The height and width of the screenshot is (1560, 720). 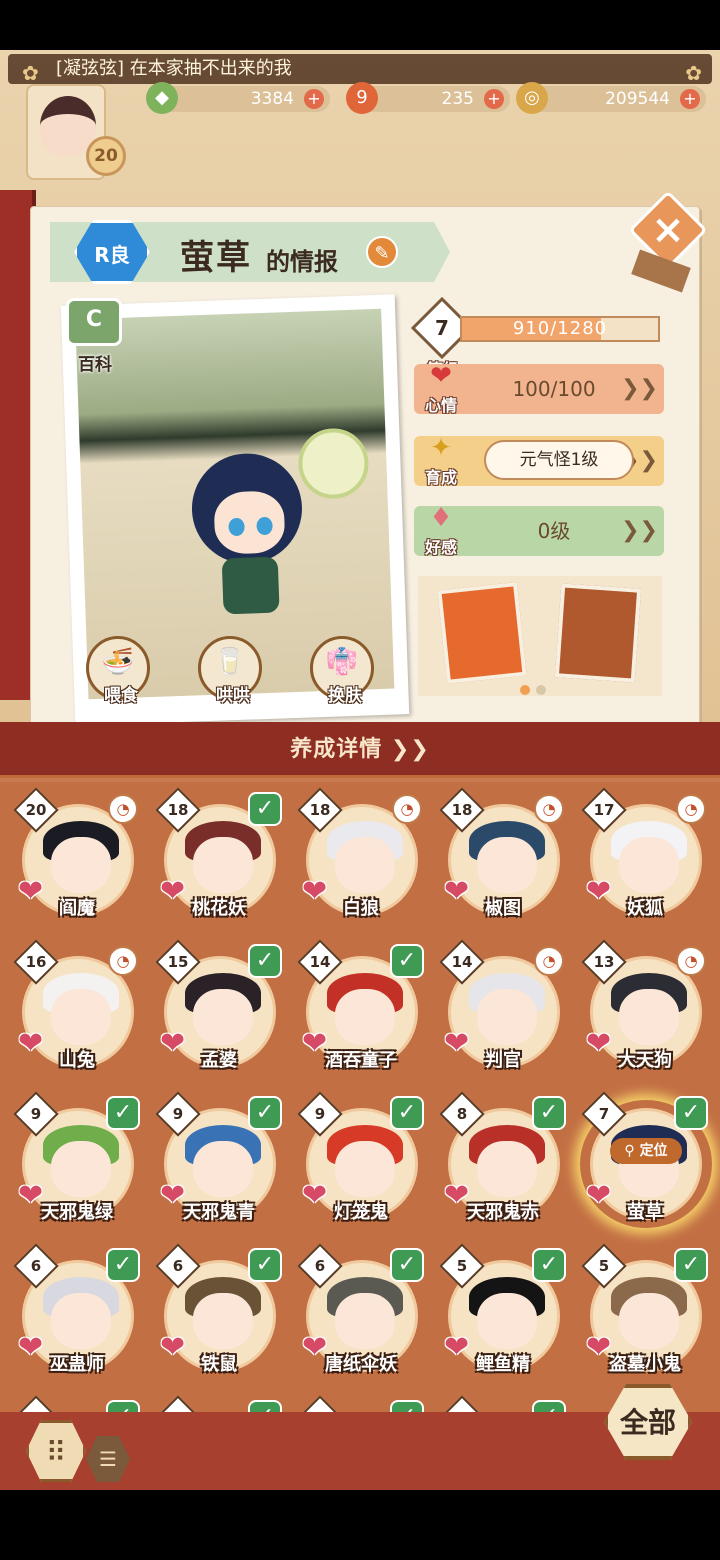 What do you see at coordinates (441, 387) in the screenshot?
I see `mood-icon: ❤ 心情` at bounding box center [441, 387].